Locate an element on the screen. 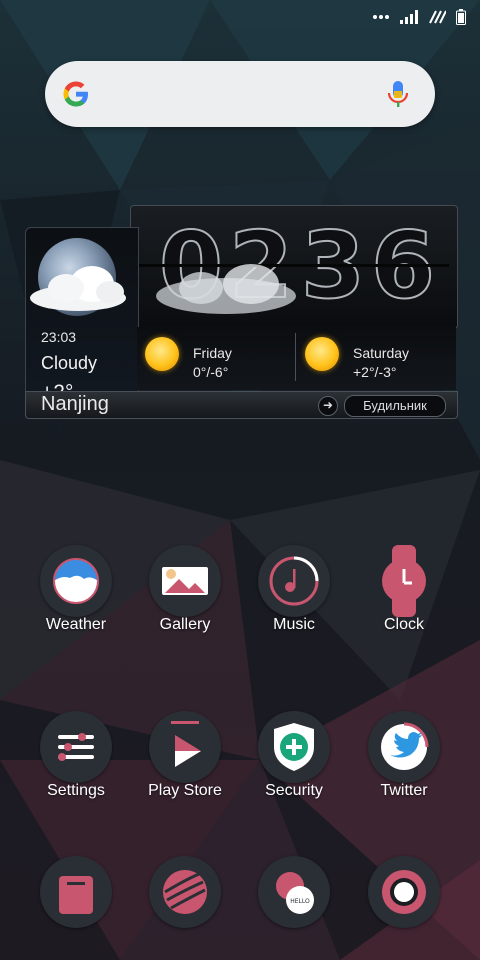  app-music: Music is located at coordinates (294, 595).